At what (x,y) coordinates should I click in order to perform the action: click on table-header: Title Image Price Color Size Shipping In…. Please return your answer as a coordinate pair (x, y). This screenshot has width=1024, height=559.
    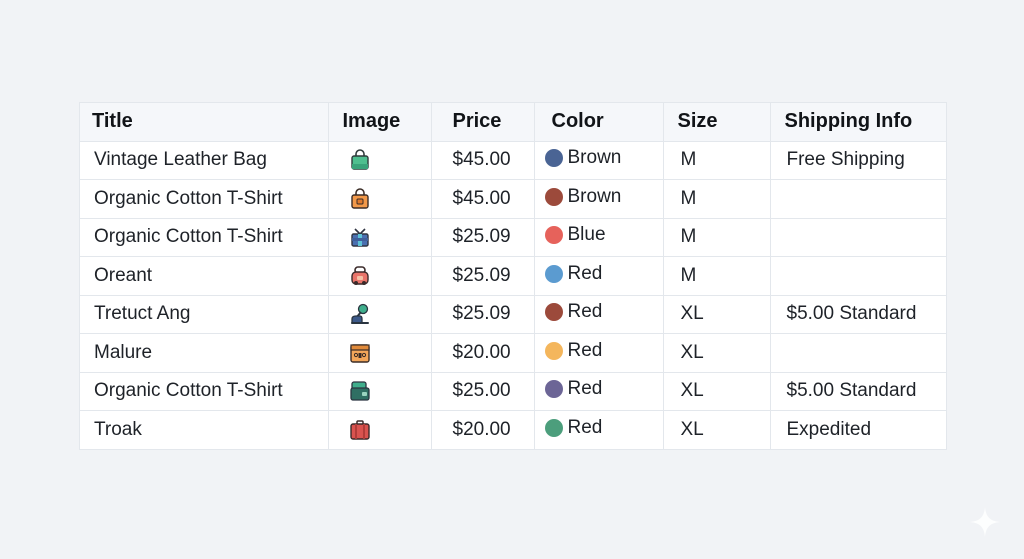
    Looking at the image, I should click on (513, 122).